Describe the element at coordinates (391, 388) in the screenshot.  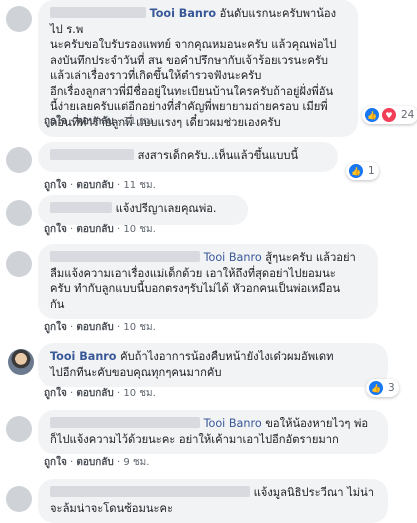
I see `reaction-count: 3` at that location.